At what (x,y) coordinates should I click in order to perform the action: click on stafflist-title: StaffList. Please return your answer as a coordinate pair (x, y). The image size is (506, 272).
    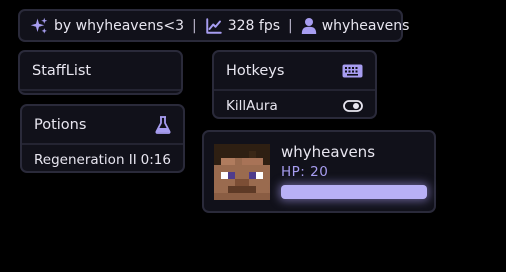
    Looking at the image, I should click on (62, 70).